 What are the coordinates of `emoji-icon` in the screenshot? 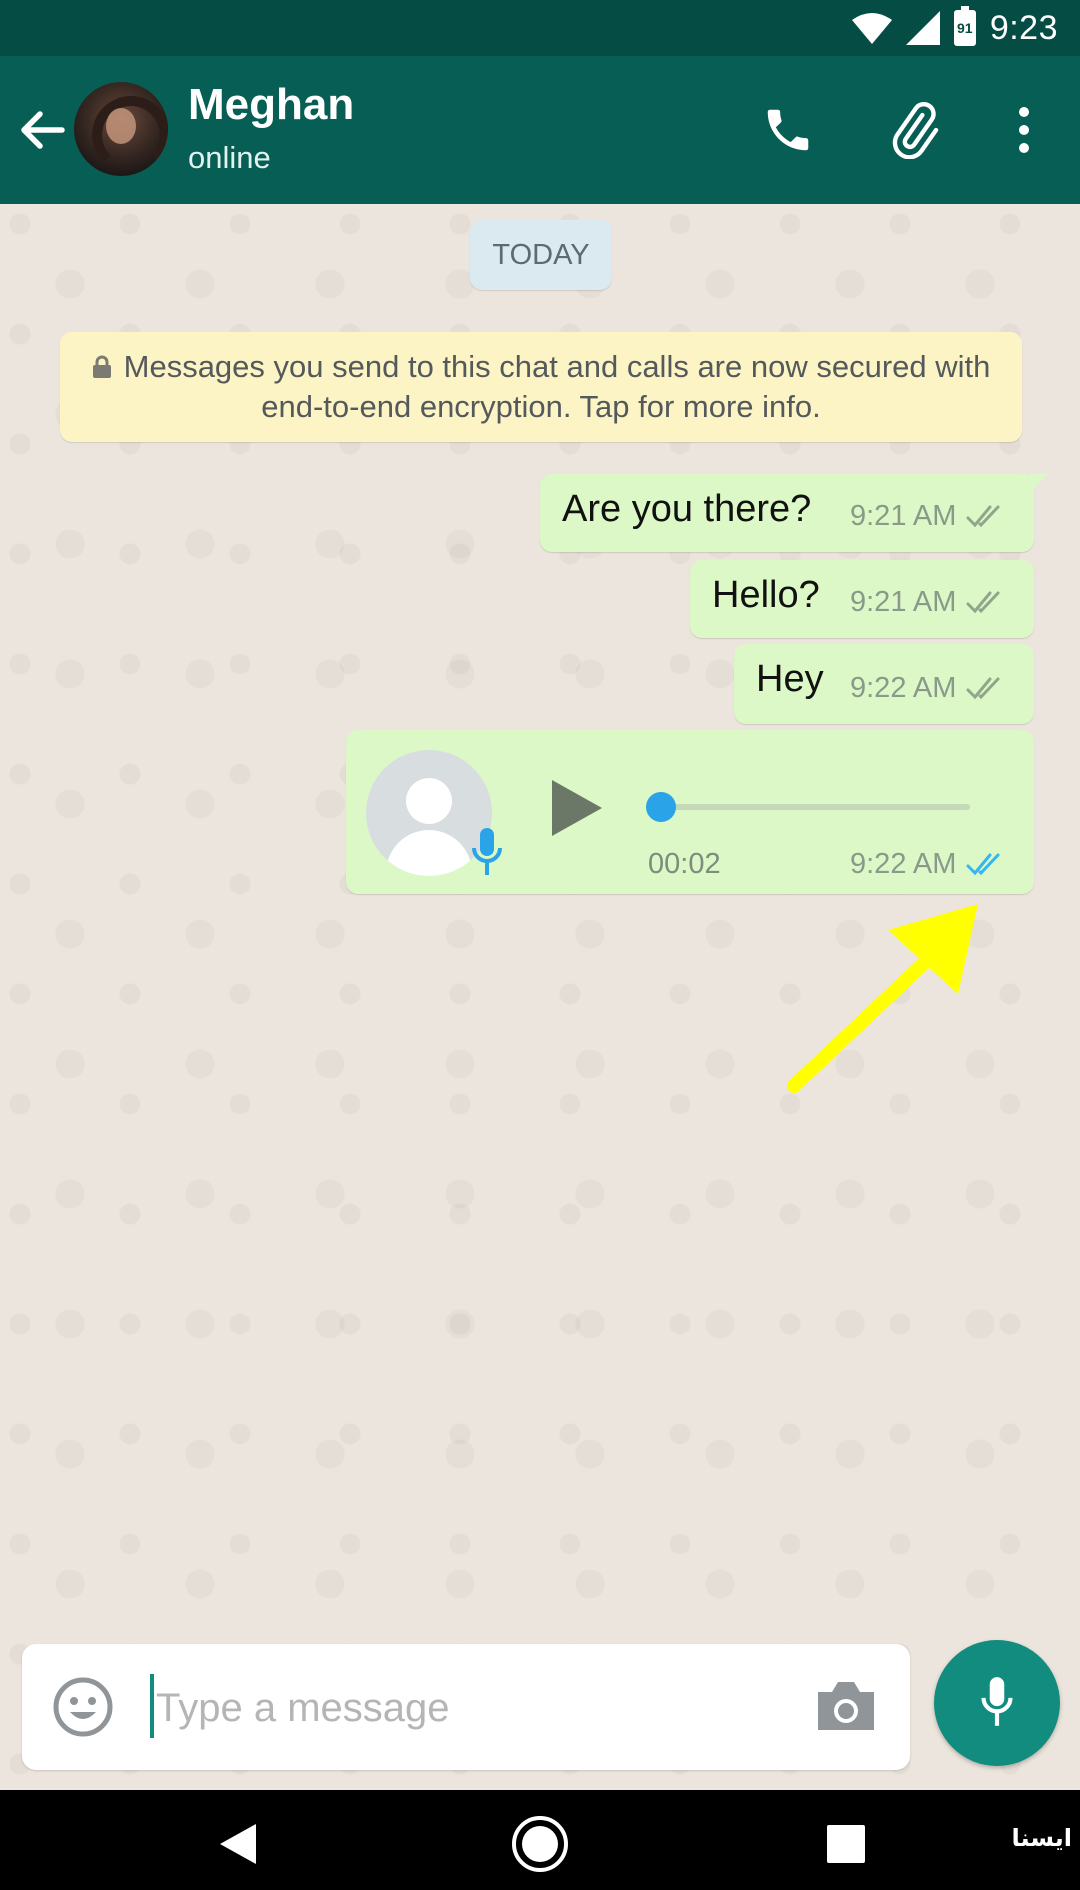 It's located at (83, 1707).